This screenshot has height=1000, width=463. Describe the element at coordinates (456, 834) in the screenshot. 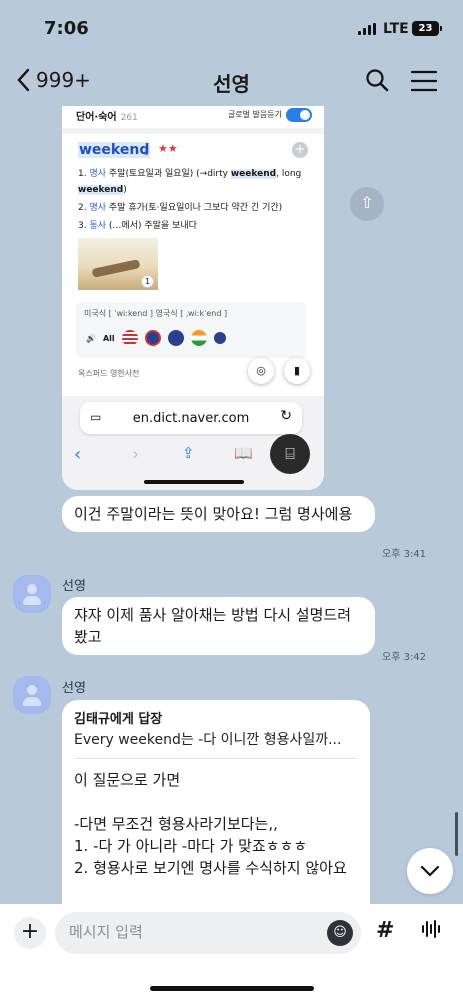

I see `scrollbar` at that location.